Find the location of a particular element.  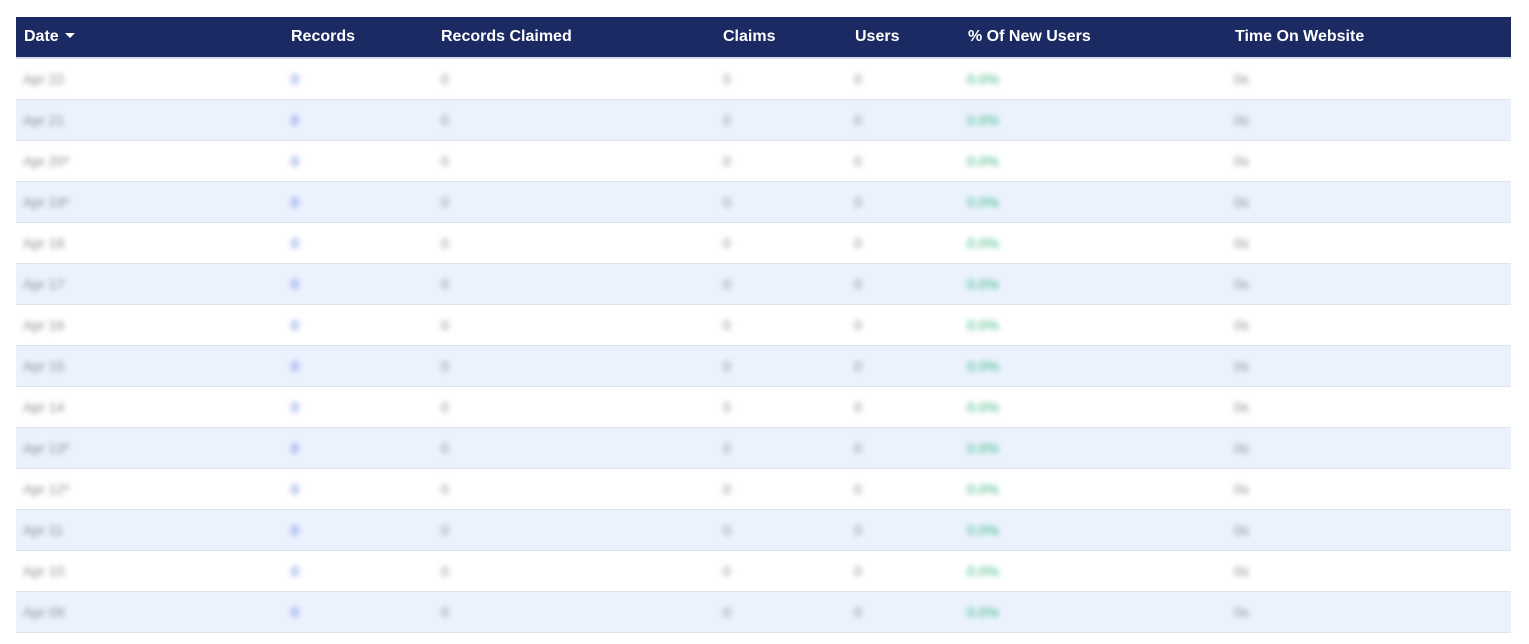

cell-date: Apr 19* is located at coordinates (46, 202).